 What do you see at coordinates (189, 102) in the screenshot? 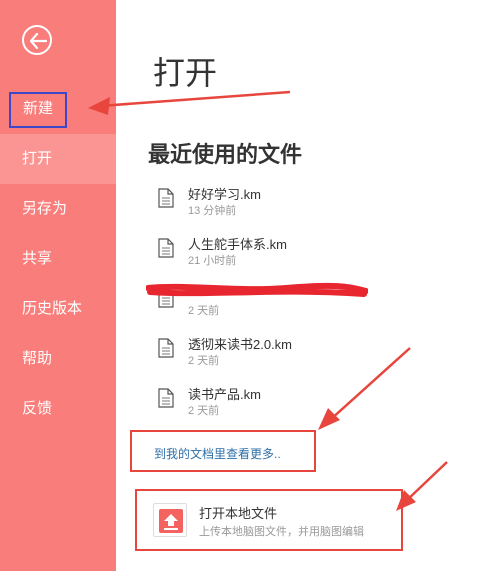
I see `arrow-to-new` at bounding box center [189, 102].